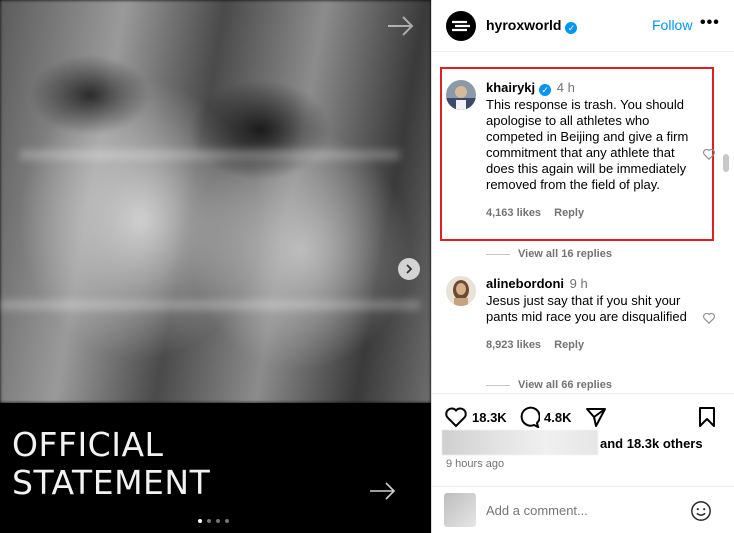 This screenshot has width=734, height=533. I want to click on share-button, so click(596, 417).